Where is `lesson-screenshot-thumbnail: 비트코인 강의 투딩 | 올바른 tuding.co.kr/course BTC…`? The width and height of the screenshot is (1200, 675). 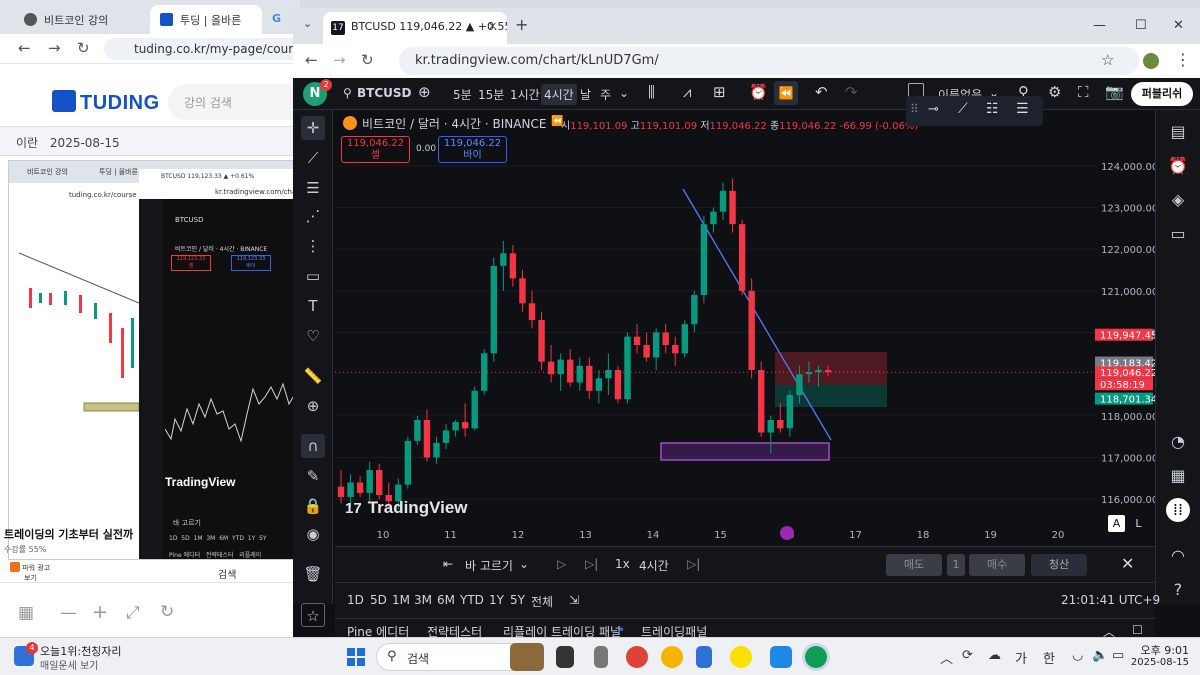
lesson-screenshot-thumbnail: 비트코인 강의 투딩 | 올바른 tuding.co.kr/course BTC… is located at coordinates (154, 360).